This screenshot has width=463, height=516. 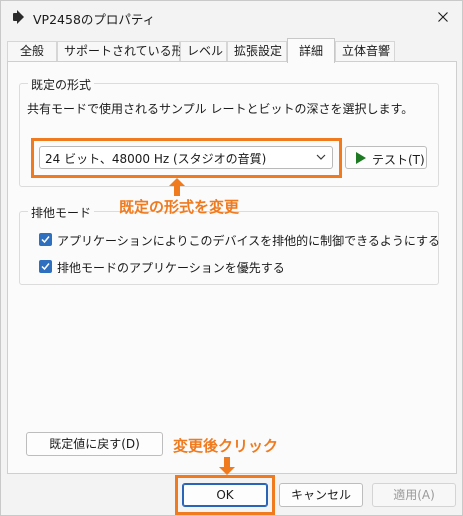 What do you see at coordinates (61, 212) in the screenshot?
I see `exclusive-mode-label: 排他モード` at bounding box center [61, 212].